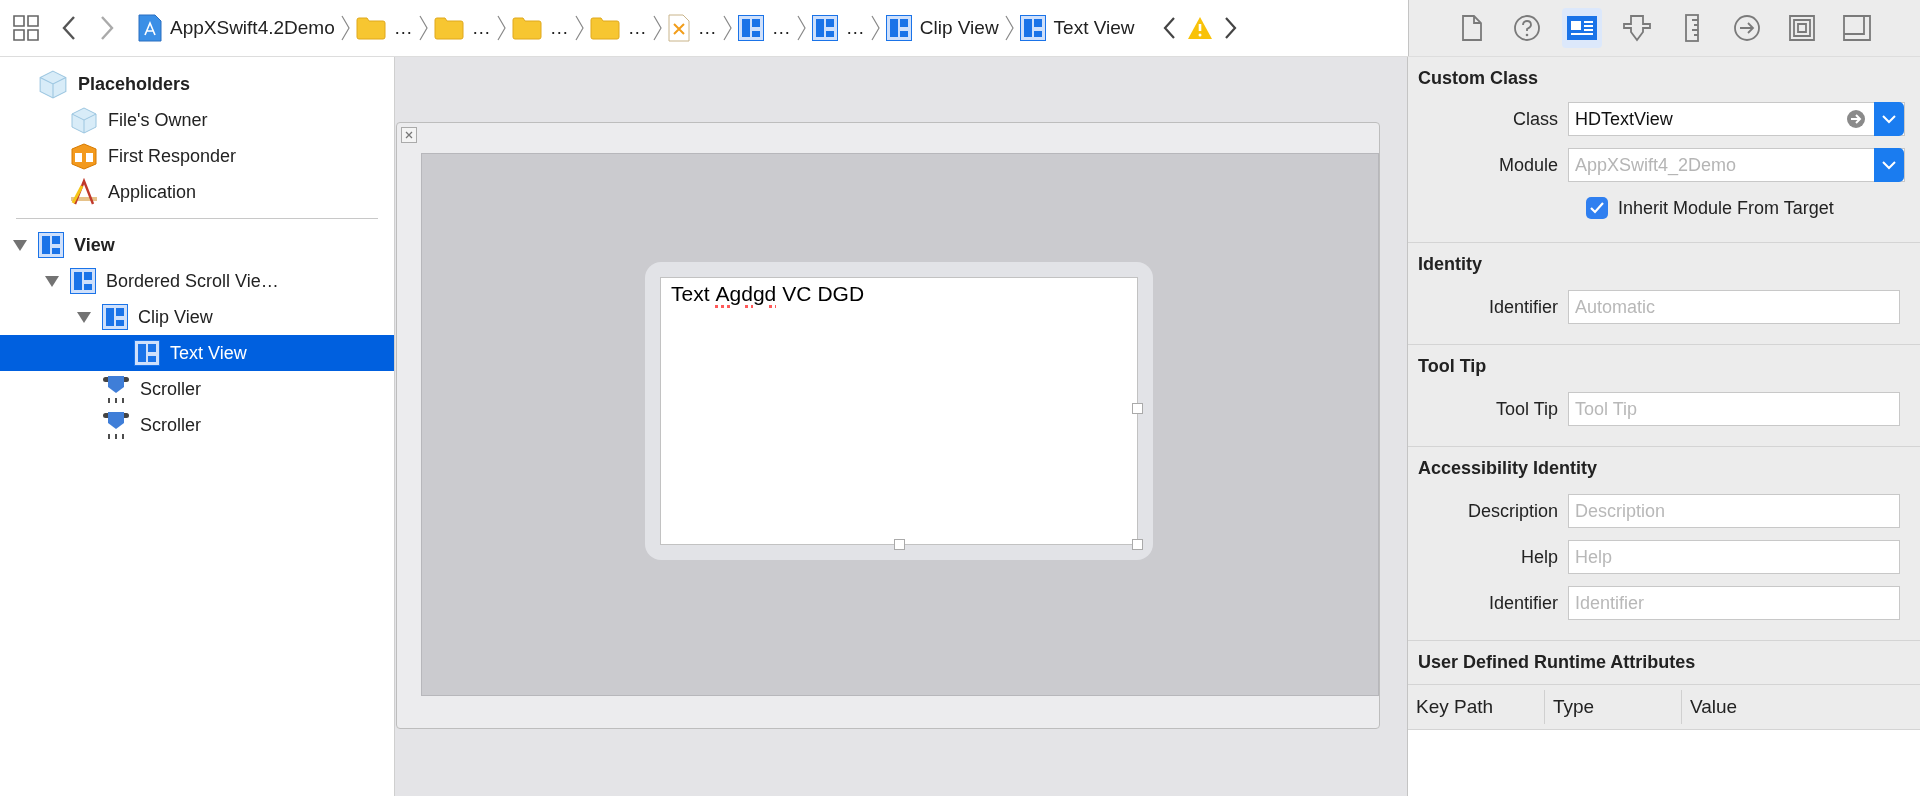  I want to click on combo-value: AppXSwift4_2Demo, so click(1656, 165).